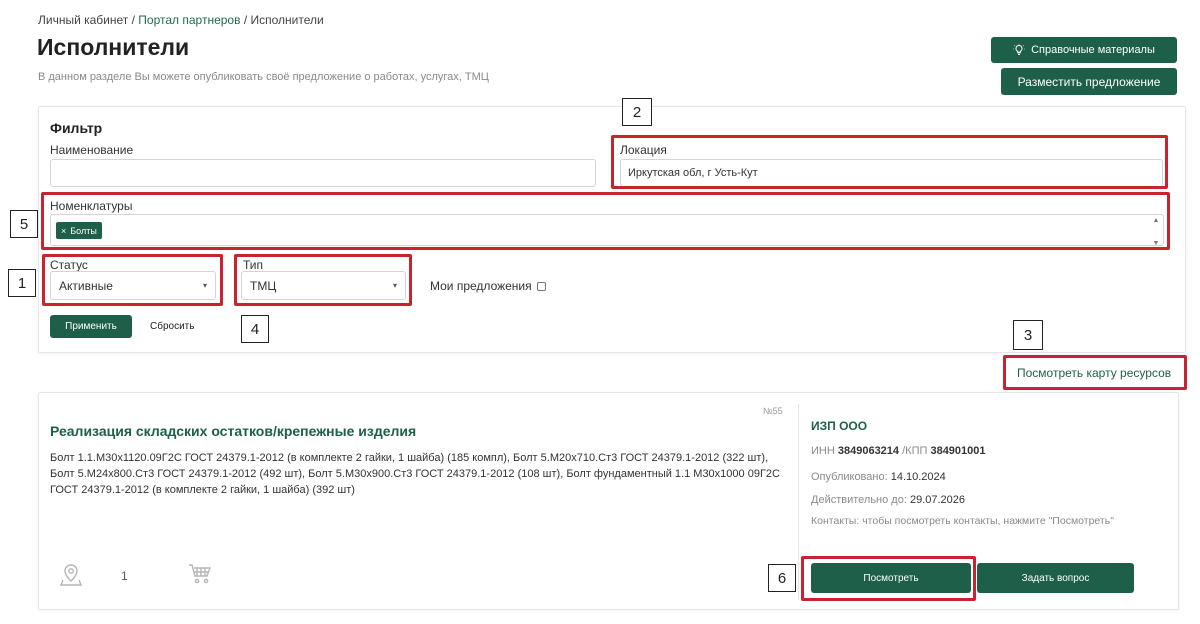 Image resolution: width=1200 pixels, height=624 pixels. I want to click on type-value: ТМЦ, so click(263, 285).